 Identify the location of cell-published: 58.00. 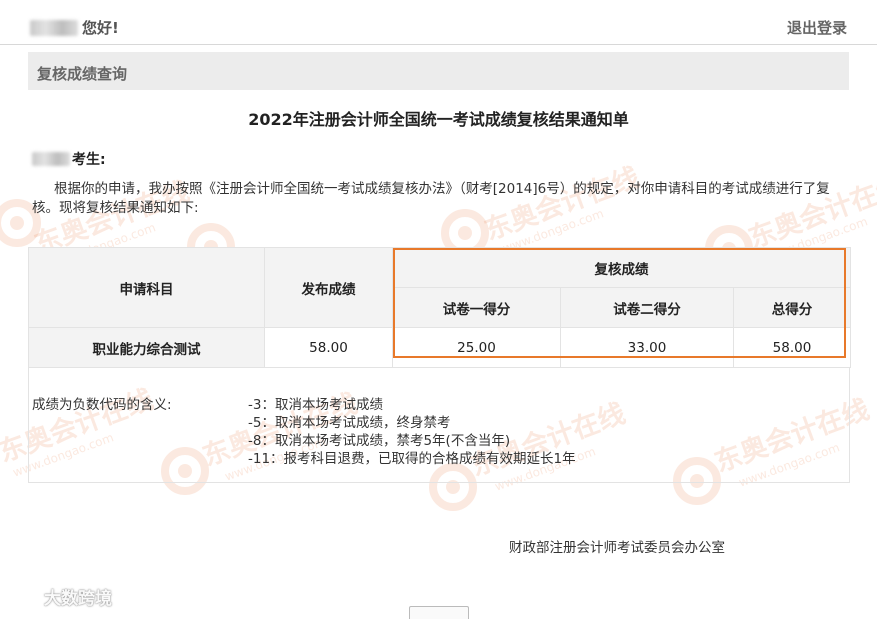
(328, 347).